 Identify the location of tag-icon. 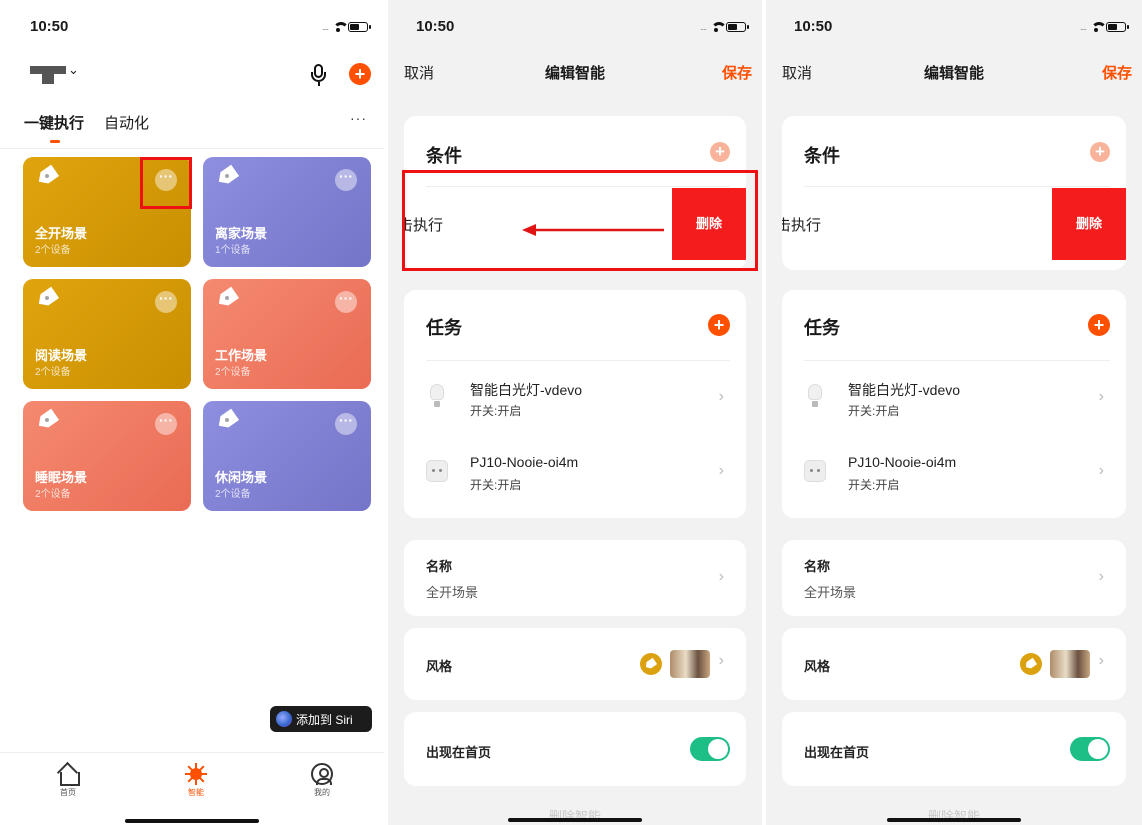
(1031, 664).